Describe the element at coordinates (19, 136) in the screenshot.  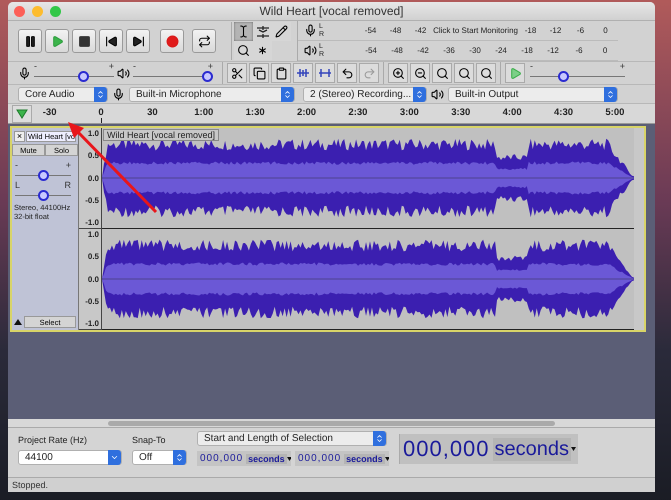
I see `track-close-button: ×` at that location.